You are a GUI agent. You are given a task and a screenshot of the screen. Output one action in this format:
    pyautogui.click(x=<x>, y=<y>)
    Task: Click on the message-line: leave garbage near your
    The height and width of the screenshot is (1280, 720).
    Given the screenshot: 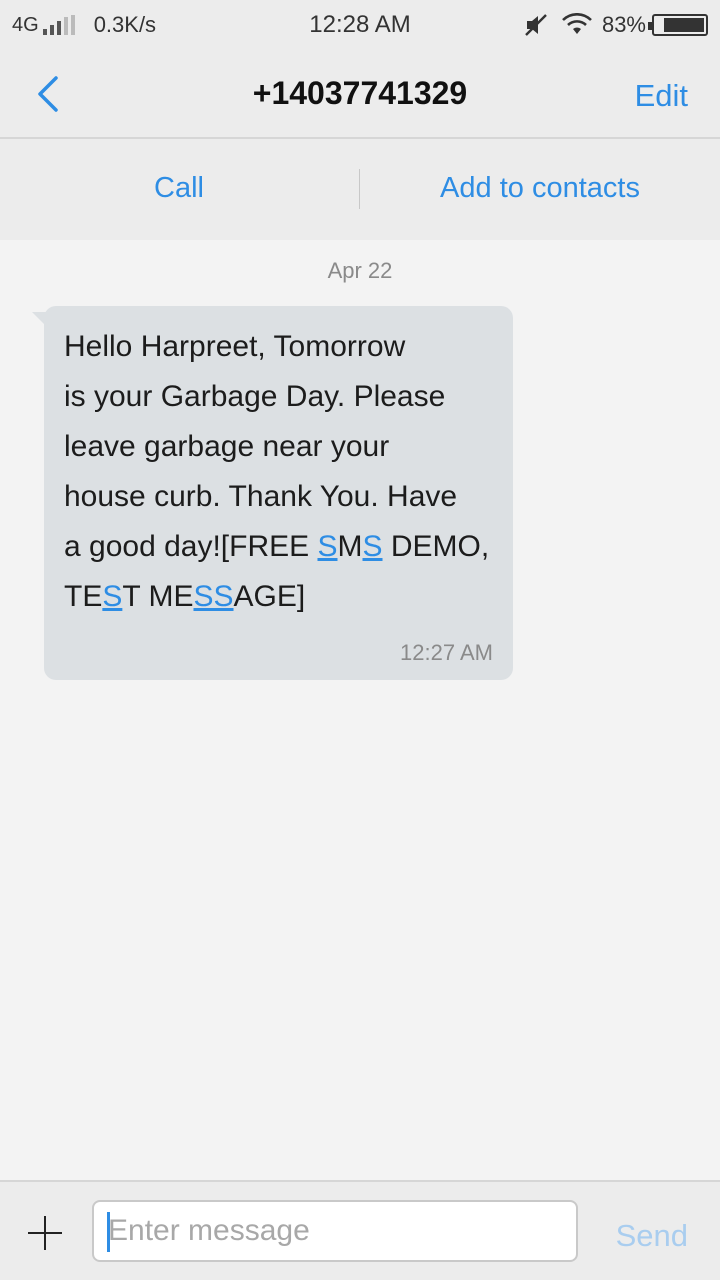 What is the action you would take?
    pyautogui.click(x=227, y=446)
    